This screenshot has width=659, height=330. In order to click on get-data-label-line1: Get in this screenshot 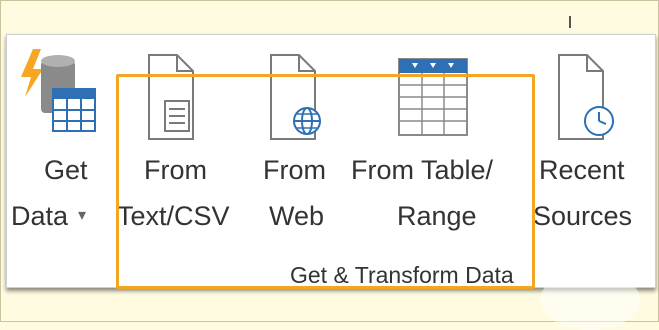, I will do `click(66, 170)`.